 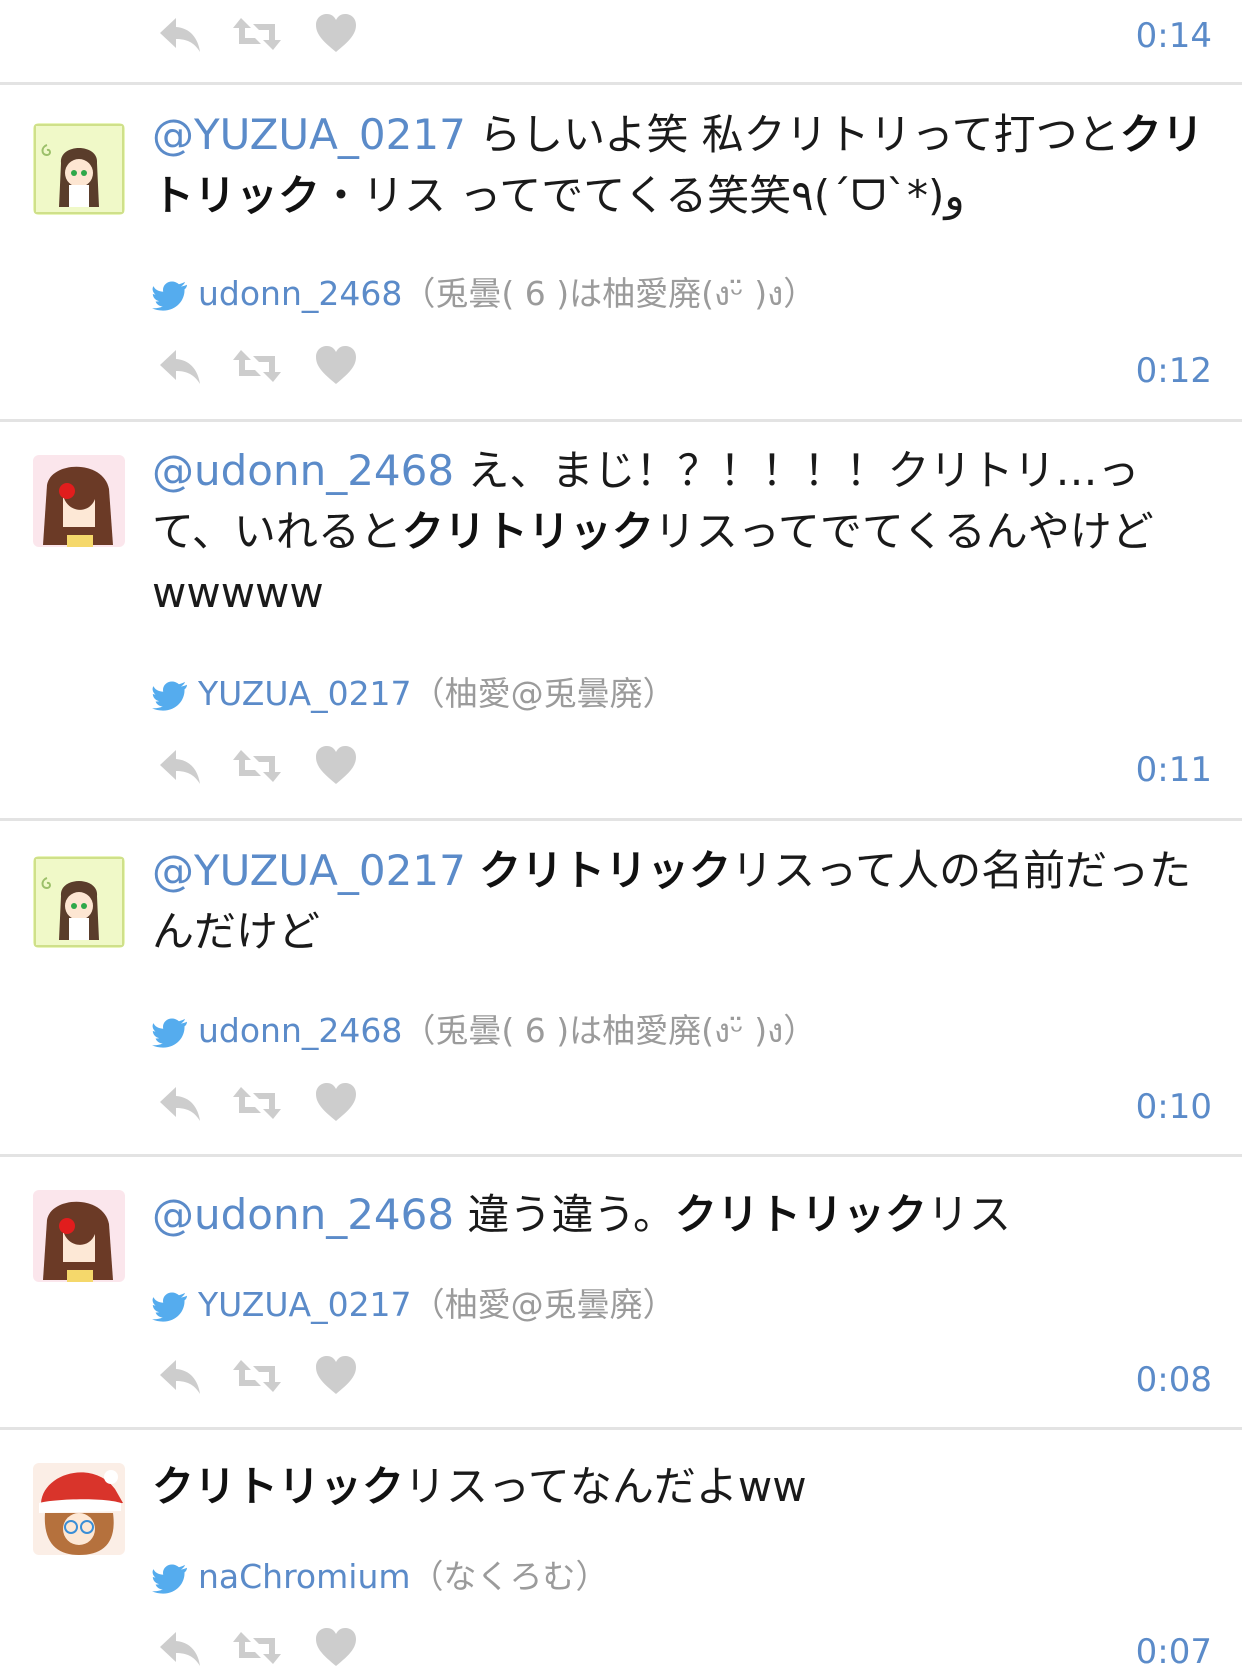 What do you see at coordinates (509, 1576) in the screenshot?
I see `author-display-name: （なくろむ）` at bounding box center [509, 1576].